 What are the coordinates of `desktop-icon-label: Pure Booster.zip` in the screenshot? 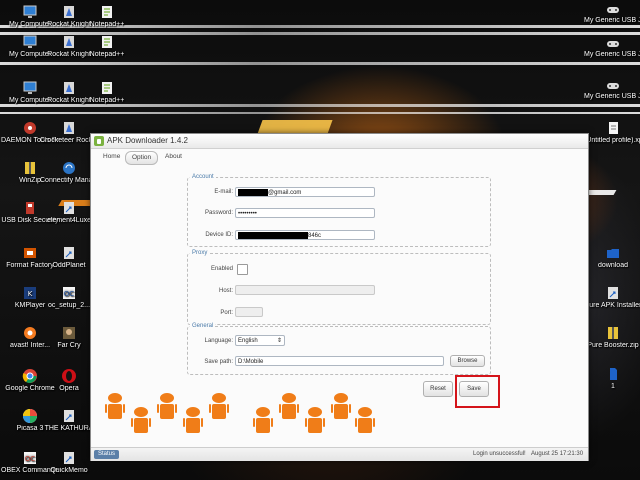 It's located at (613, 345).